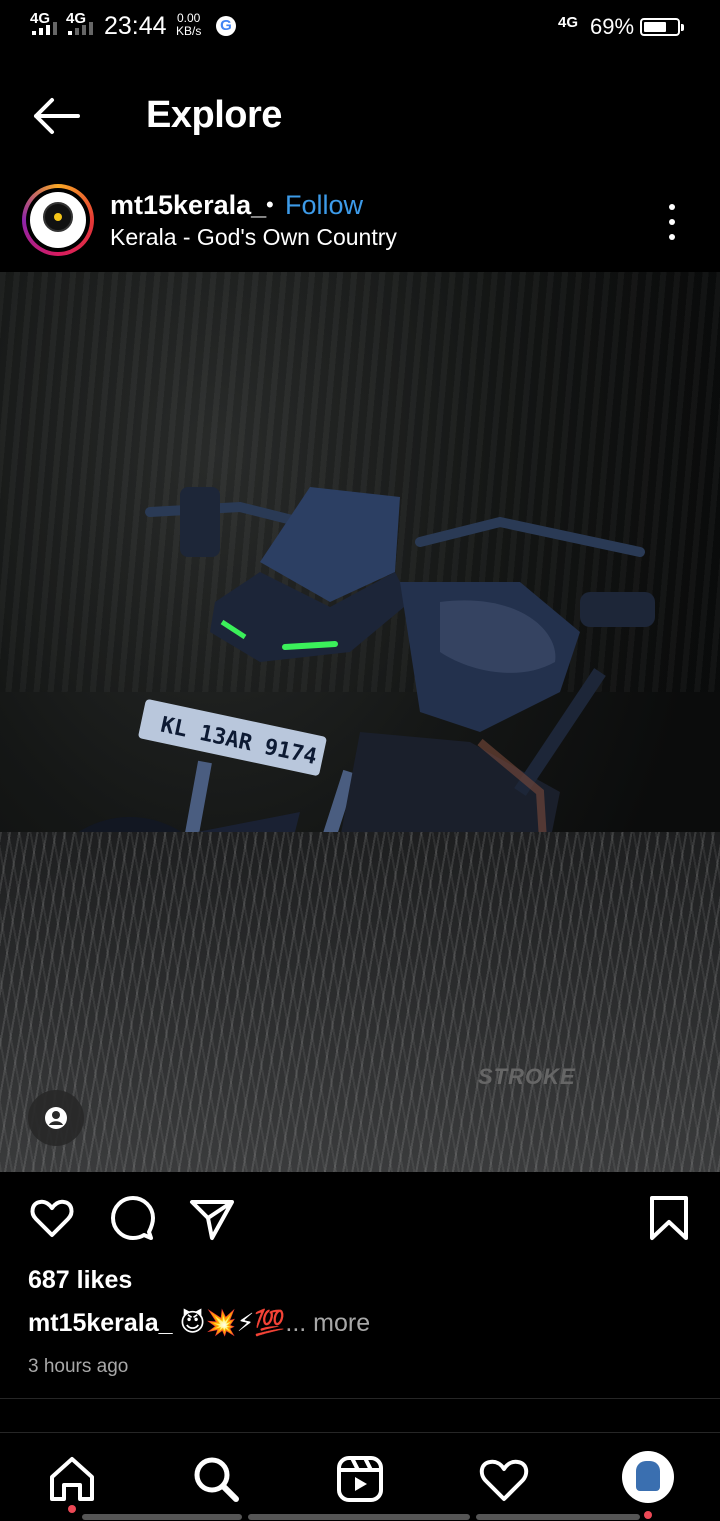 The image size is (720, 1521). Describe the element at coordinates (568, 22) in the screenshot. I see `network-type-right: 4G` at that location.